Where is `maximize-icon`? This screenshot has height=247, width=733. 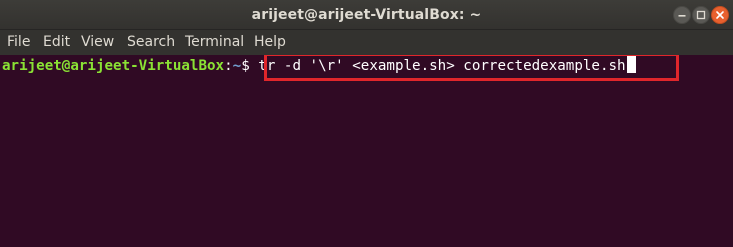
maximize-icon is located at coordinates (701, 15).